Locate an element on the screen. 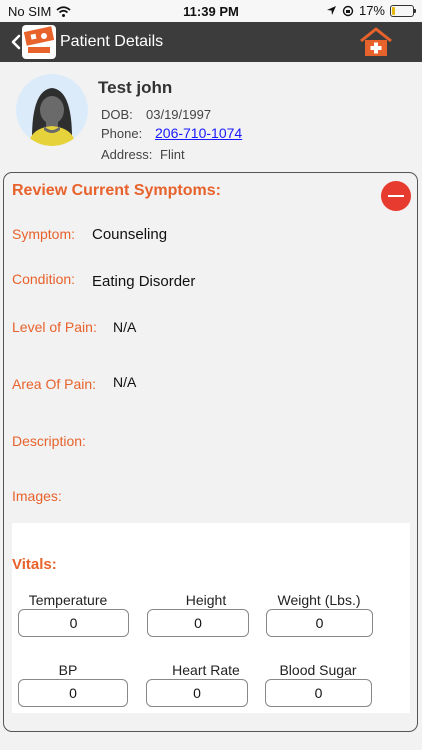 This screenshot has width=422, height=750. phone-link: 206-710-1074 is located at coordinates (198, 133).